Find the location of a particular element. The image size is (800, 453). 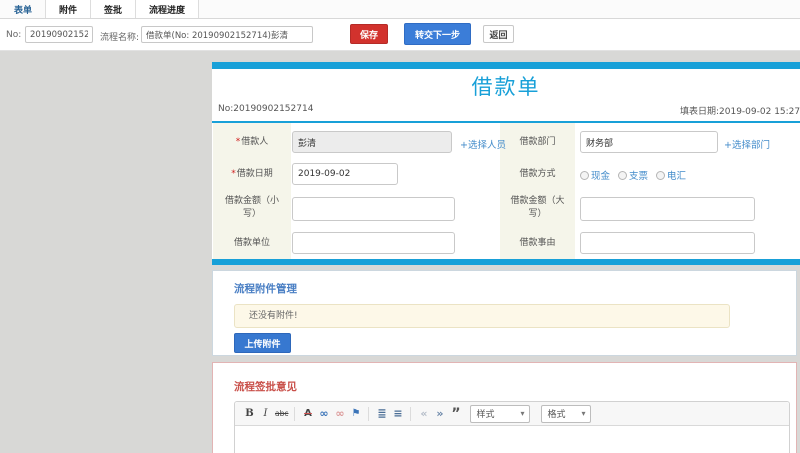

italic-icon: I is located at coordinates (265, 414).